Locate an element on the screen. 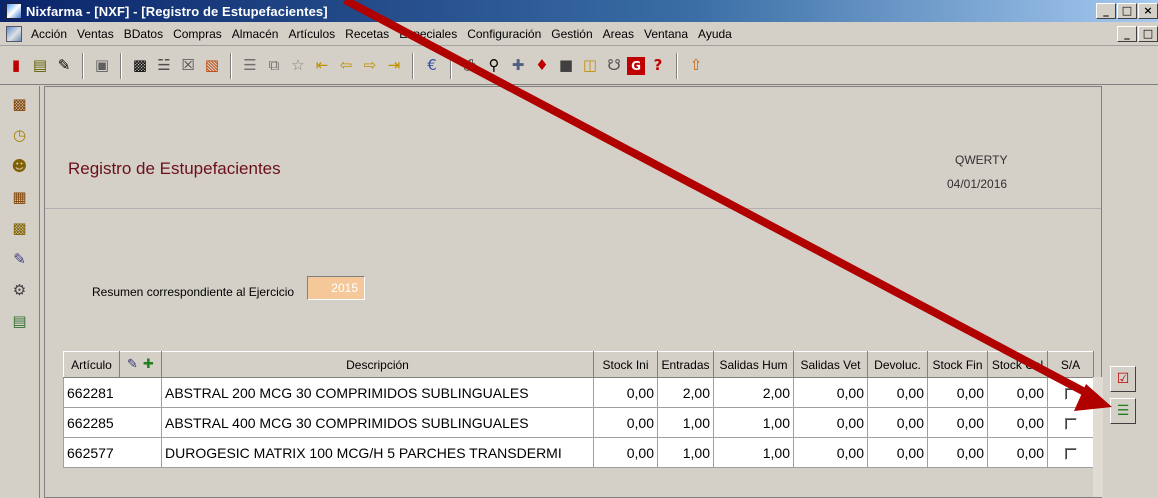 The image size is (1158, 498). menu-ayuda: Ayuda is located at coordinates (715, 34).